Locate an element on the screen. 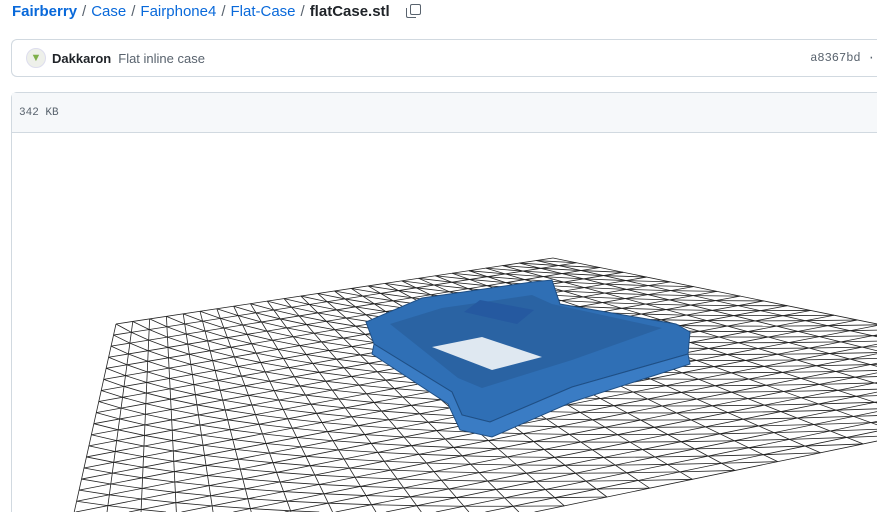 Image resolution: width=877 pixels, height=512 pixels. breadcrumb-case-link: Case is located at coordinates (108, 11).